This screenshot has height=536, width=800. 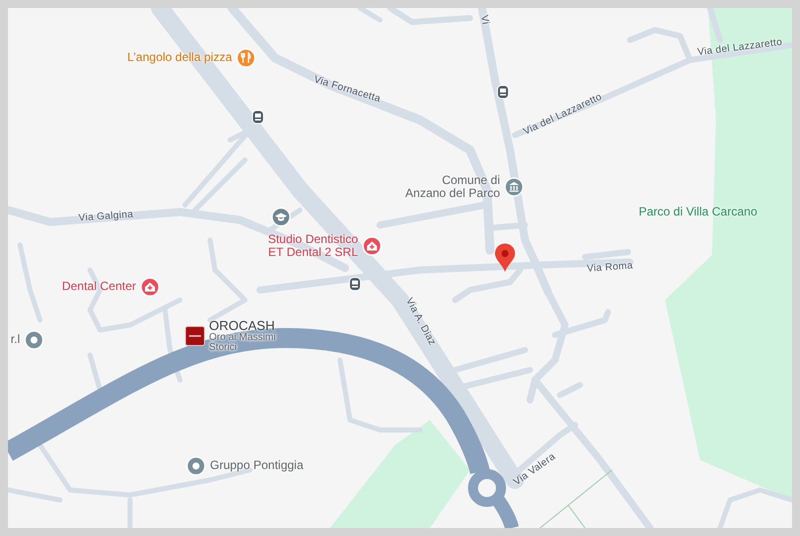 What do you see at coordinates (313, 246) in the screenshot?
I see `place-label: Studio Dentistico ET Dental 2 SRL` at bounding box center [313, 246].